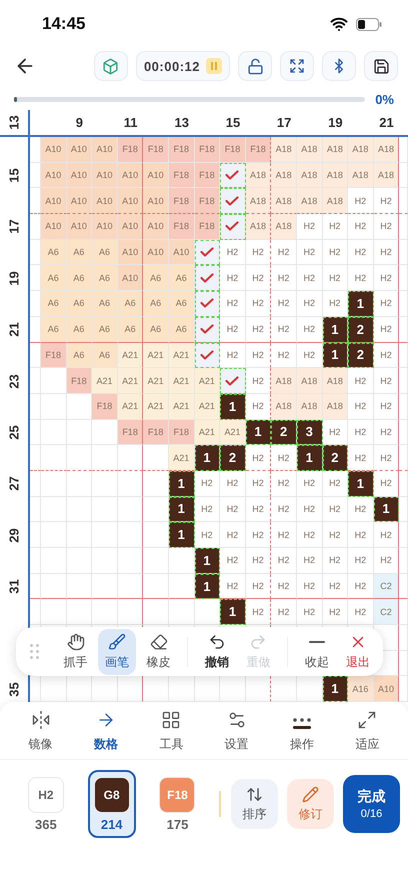  Describe the element at coordinates (339, 66) in the screenshot. I see `bluetooth-button` at that location.